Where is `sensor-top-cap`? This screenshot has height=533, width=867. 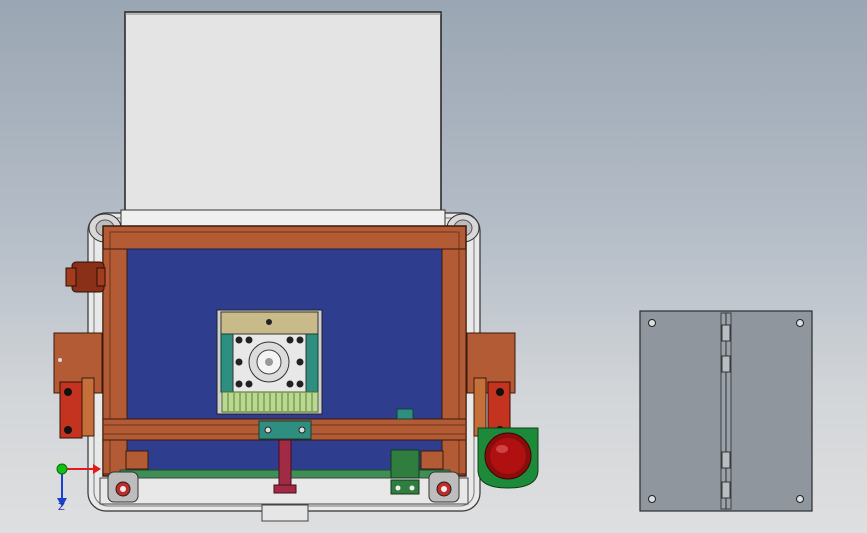
sensor-top-cap is located at coordinates (405, 414).